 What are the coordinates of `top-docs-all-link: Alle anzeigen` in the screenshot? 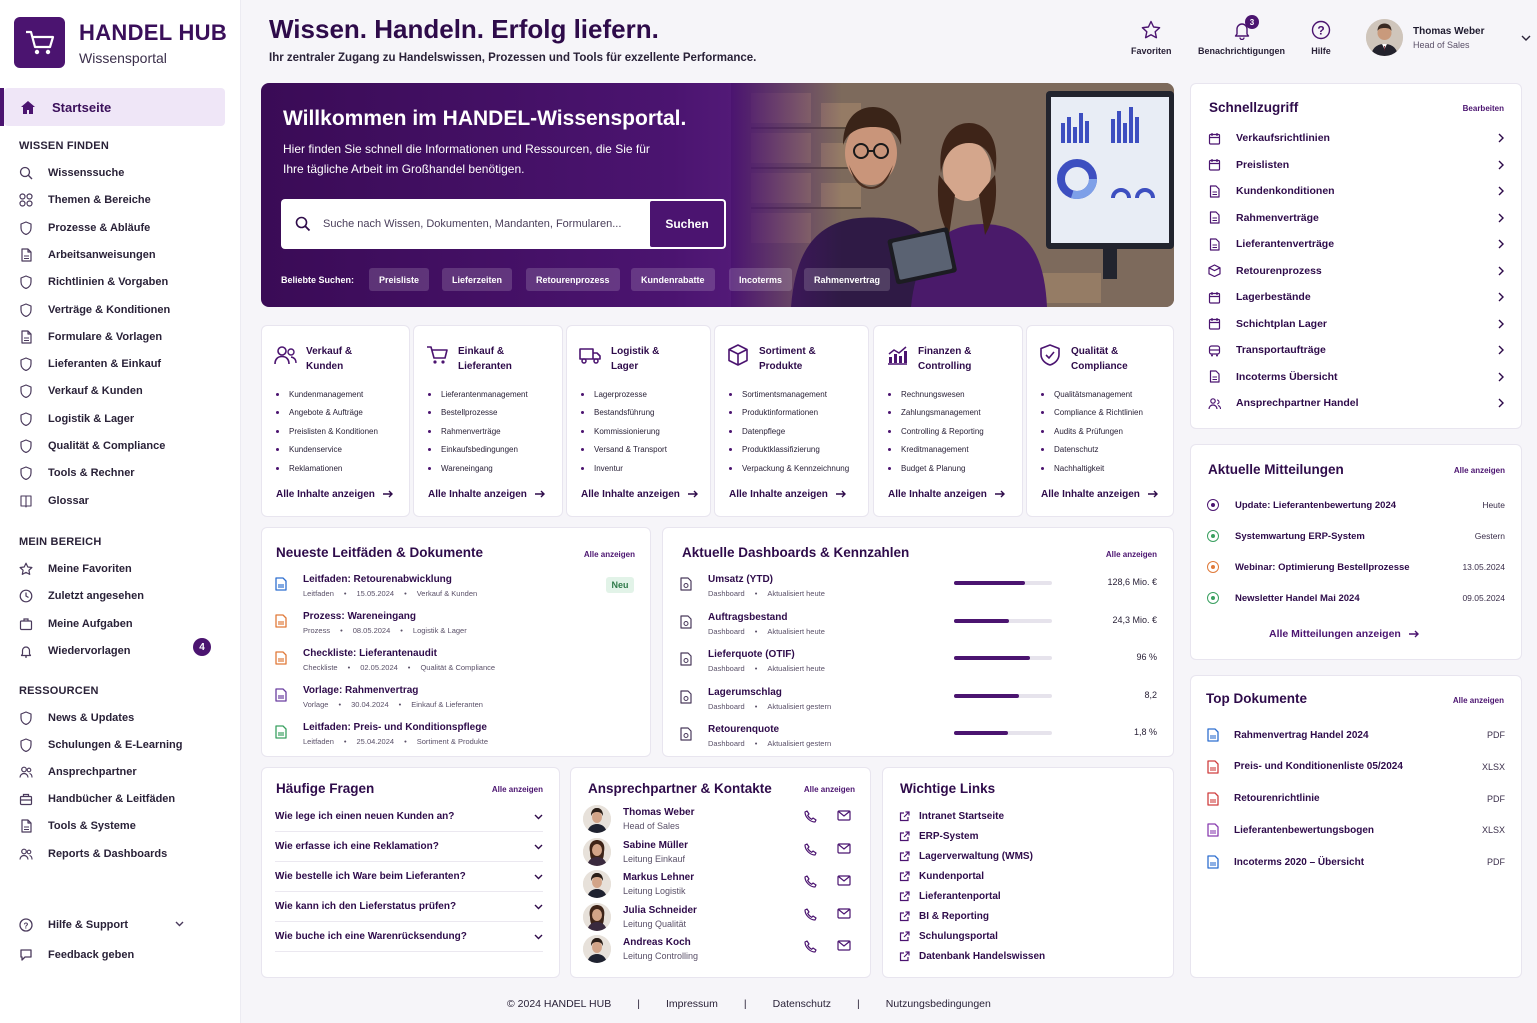 It's located at (1478, 700).